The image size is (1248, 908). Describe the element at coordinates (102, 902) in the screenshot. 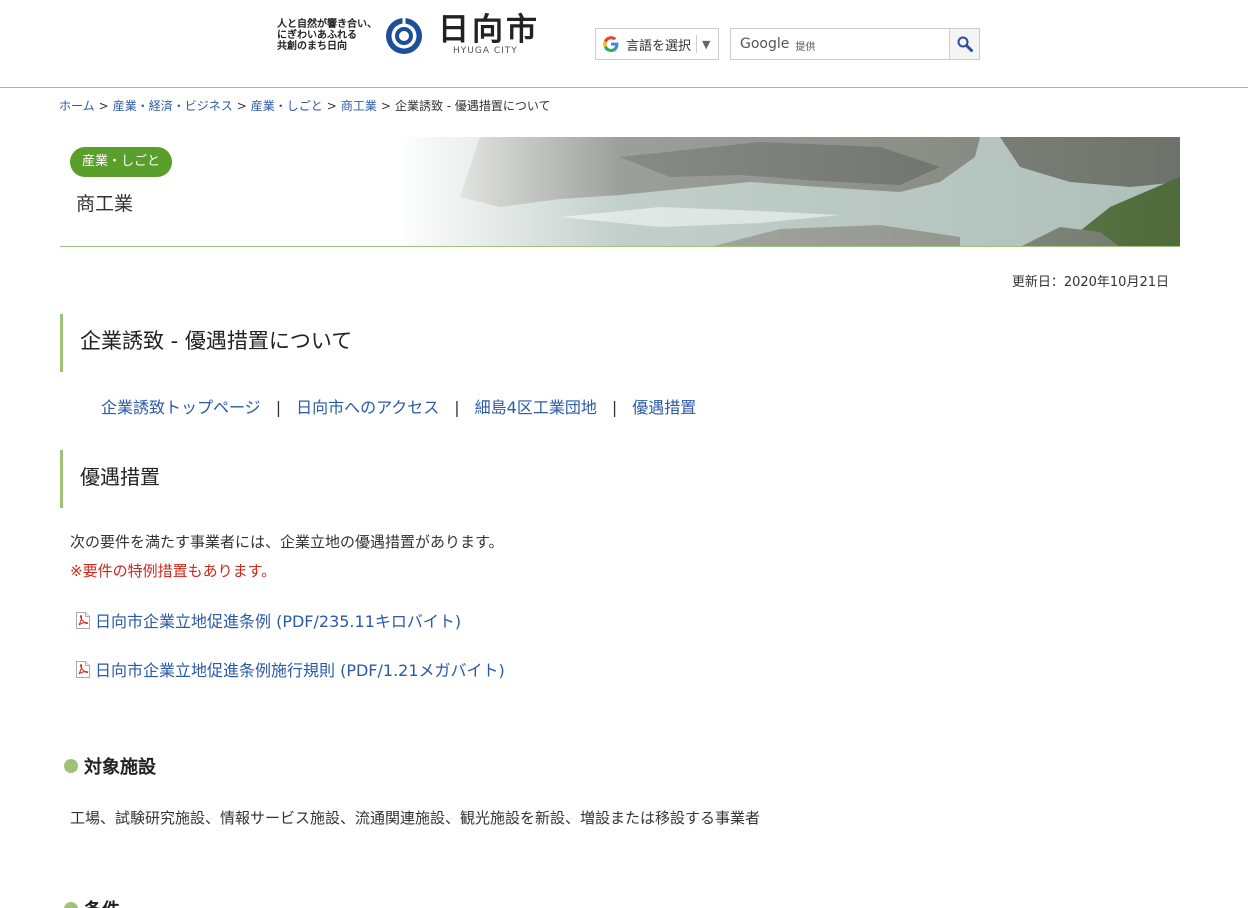

I see `subsection-title: 条件` at that location.